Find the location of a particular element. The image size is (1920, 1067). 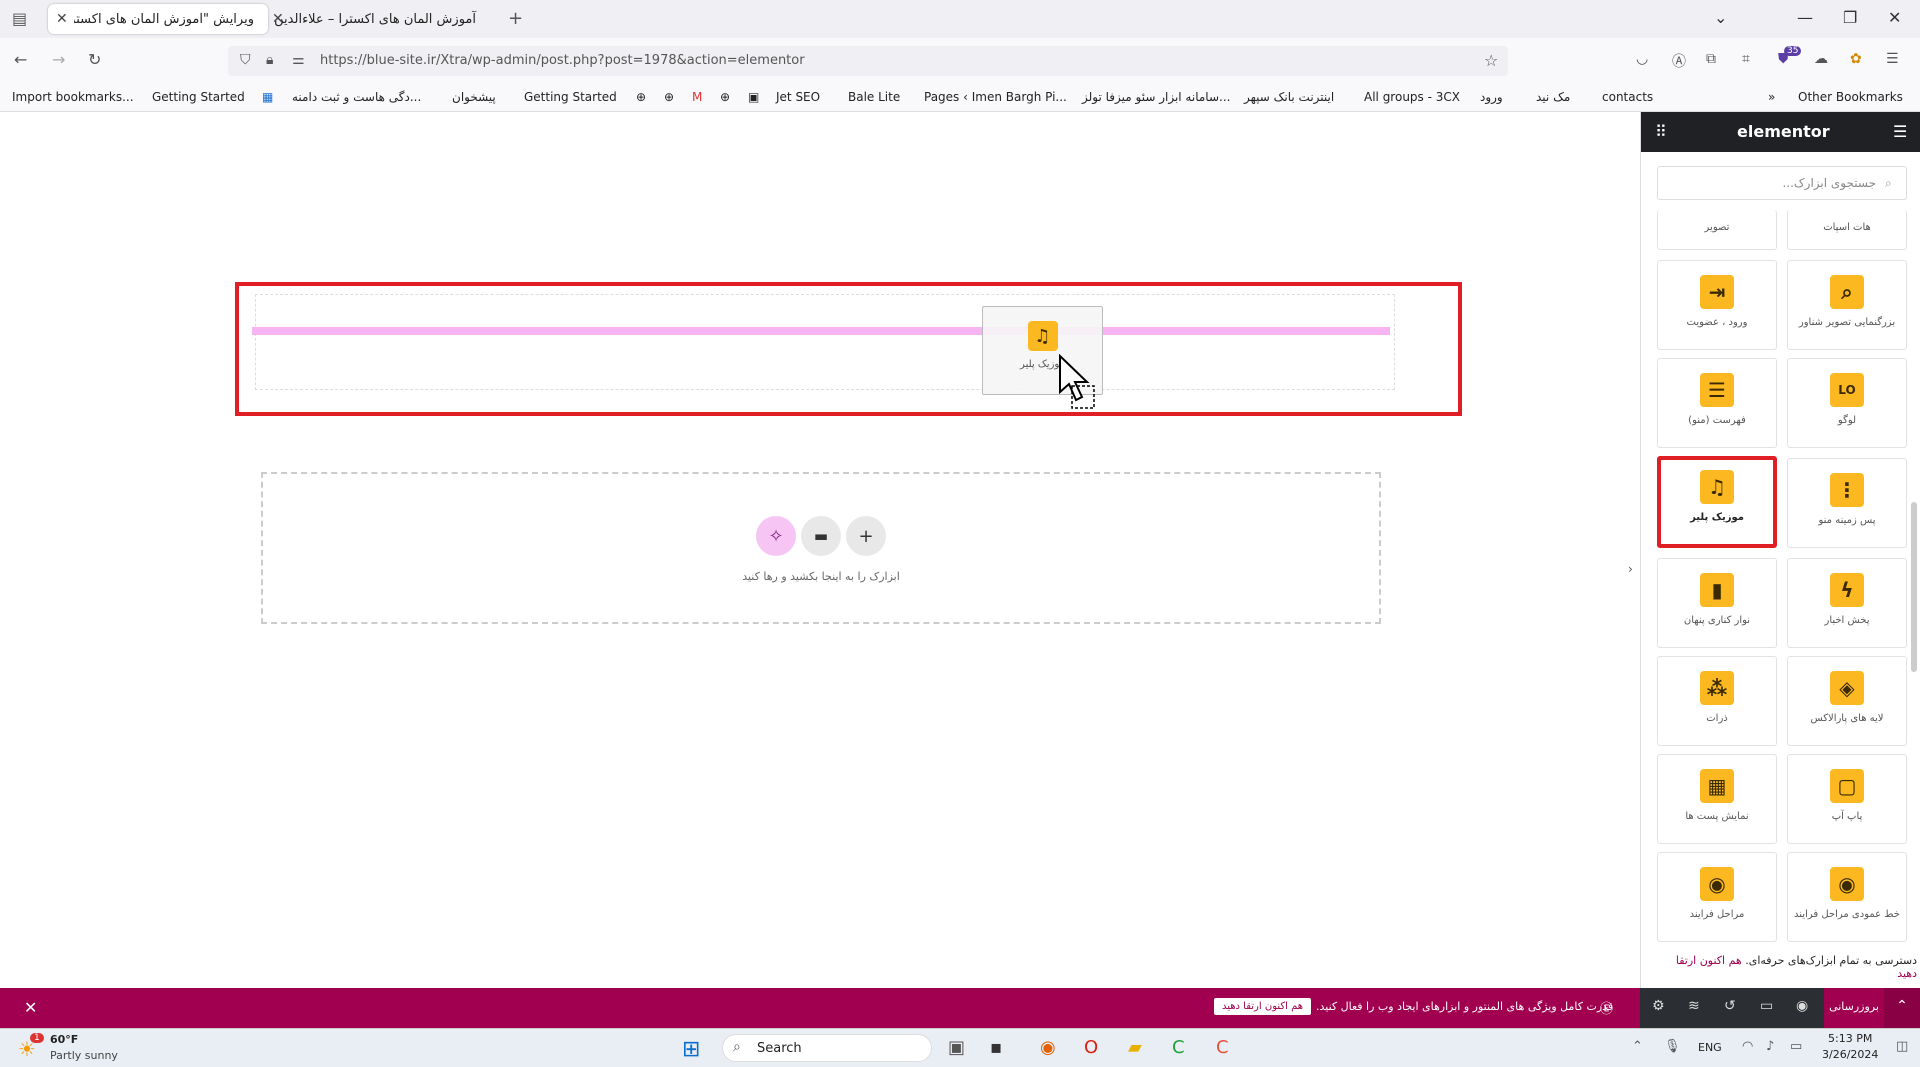

clock-date: 3/26/2024 is located at coordinates (1850, 1054).